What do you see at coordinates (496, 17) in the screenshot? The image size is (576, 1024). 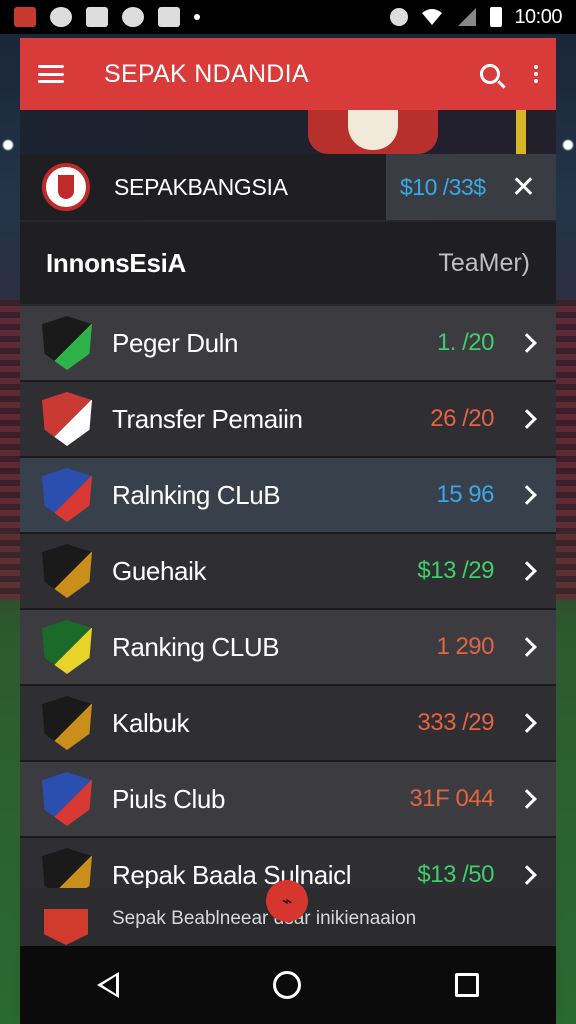 I see `battery-icon` at bounding box center [496, 17].